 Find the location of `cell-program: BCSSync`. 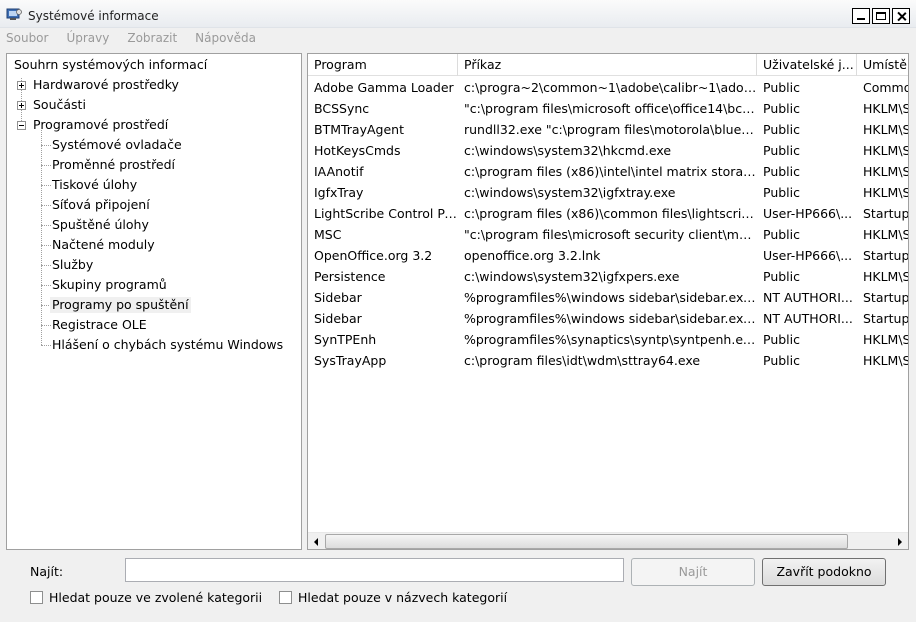

cell-program: BCSSync is located at coordinates (342, 108).